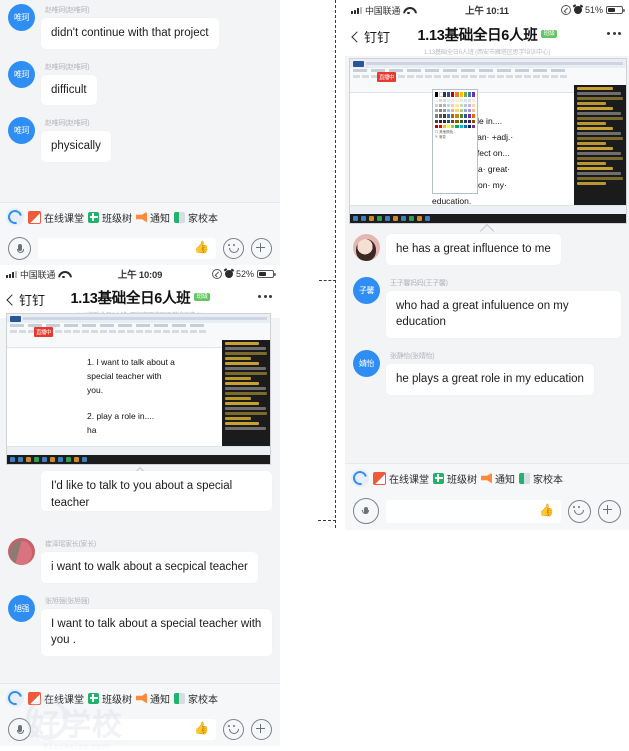 This screenshot has height=751, width=629. I want to click on chat-sidebar-pane, so click(600, 145).